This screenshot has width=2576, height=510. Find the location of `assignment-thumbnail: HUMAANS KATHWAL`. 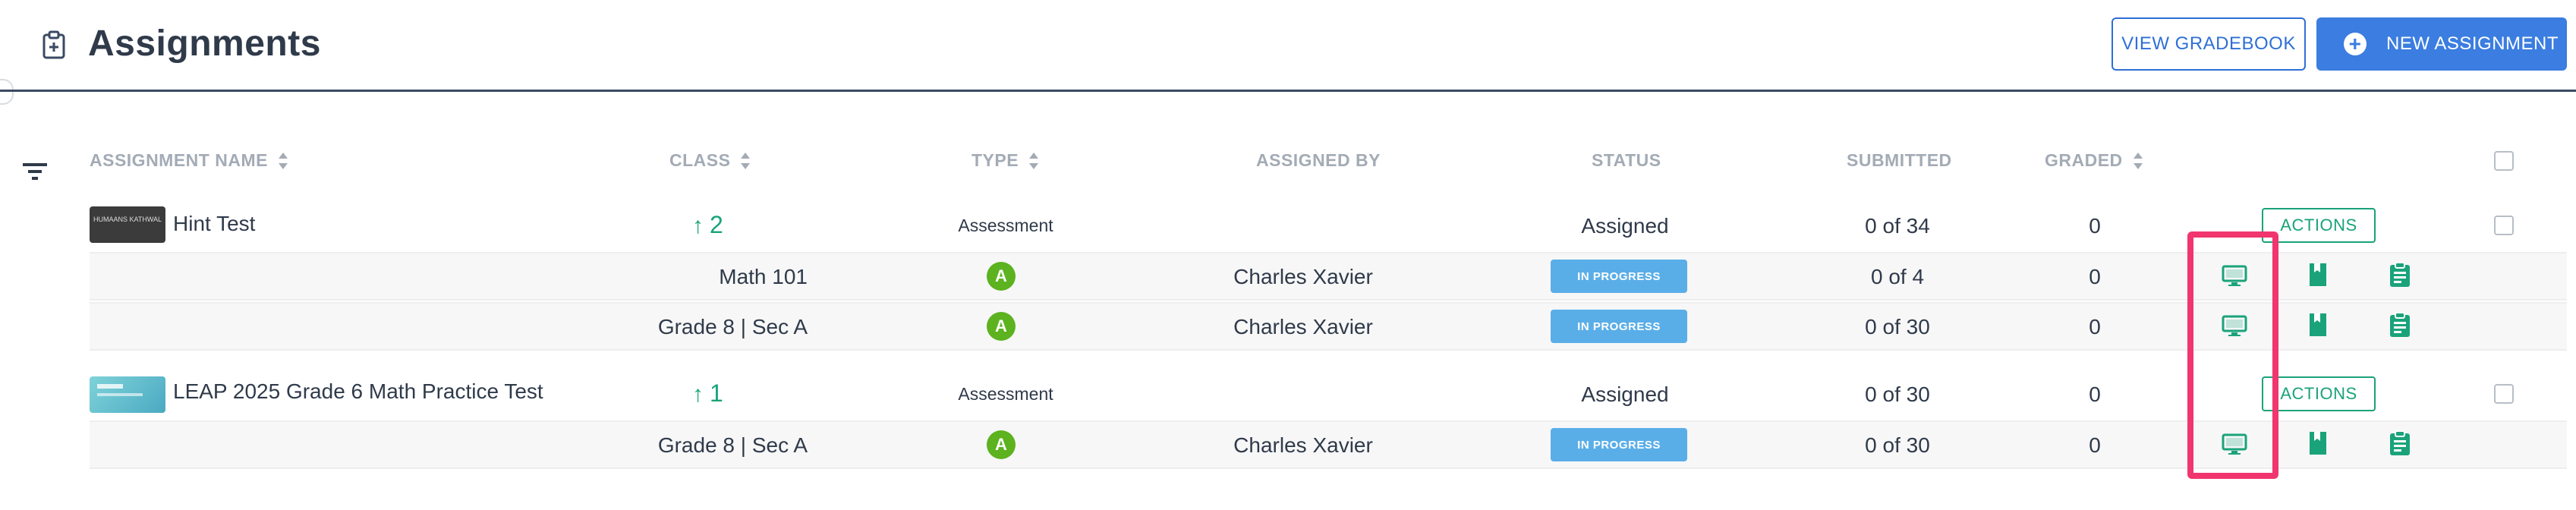

assignment-thumbnail: HUMAANS KATHWAL is located at coordinates (127, 224).